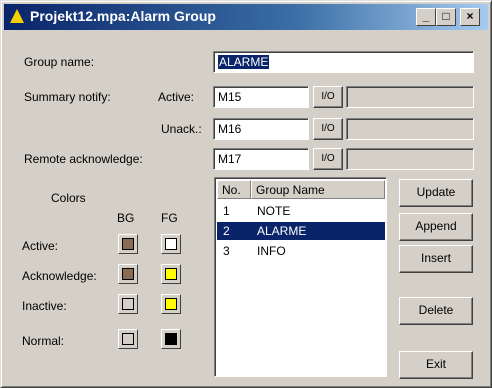  What do you see at coordinates (128, 304) in the screenshot?
I see `inactive-bg-swatch` at bounding box center [128, 304].